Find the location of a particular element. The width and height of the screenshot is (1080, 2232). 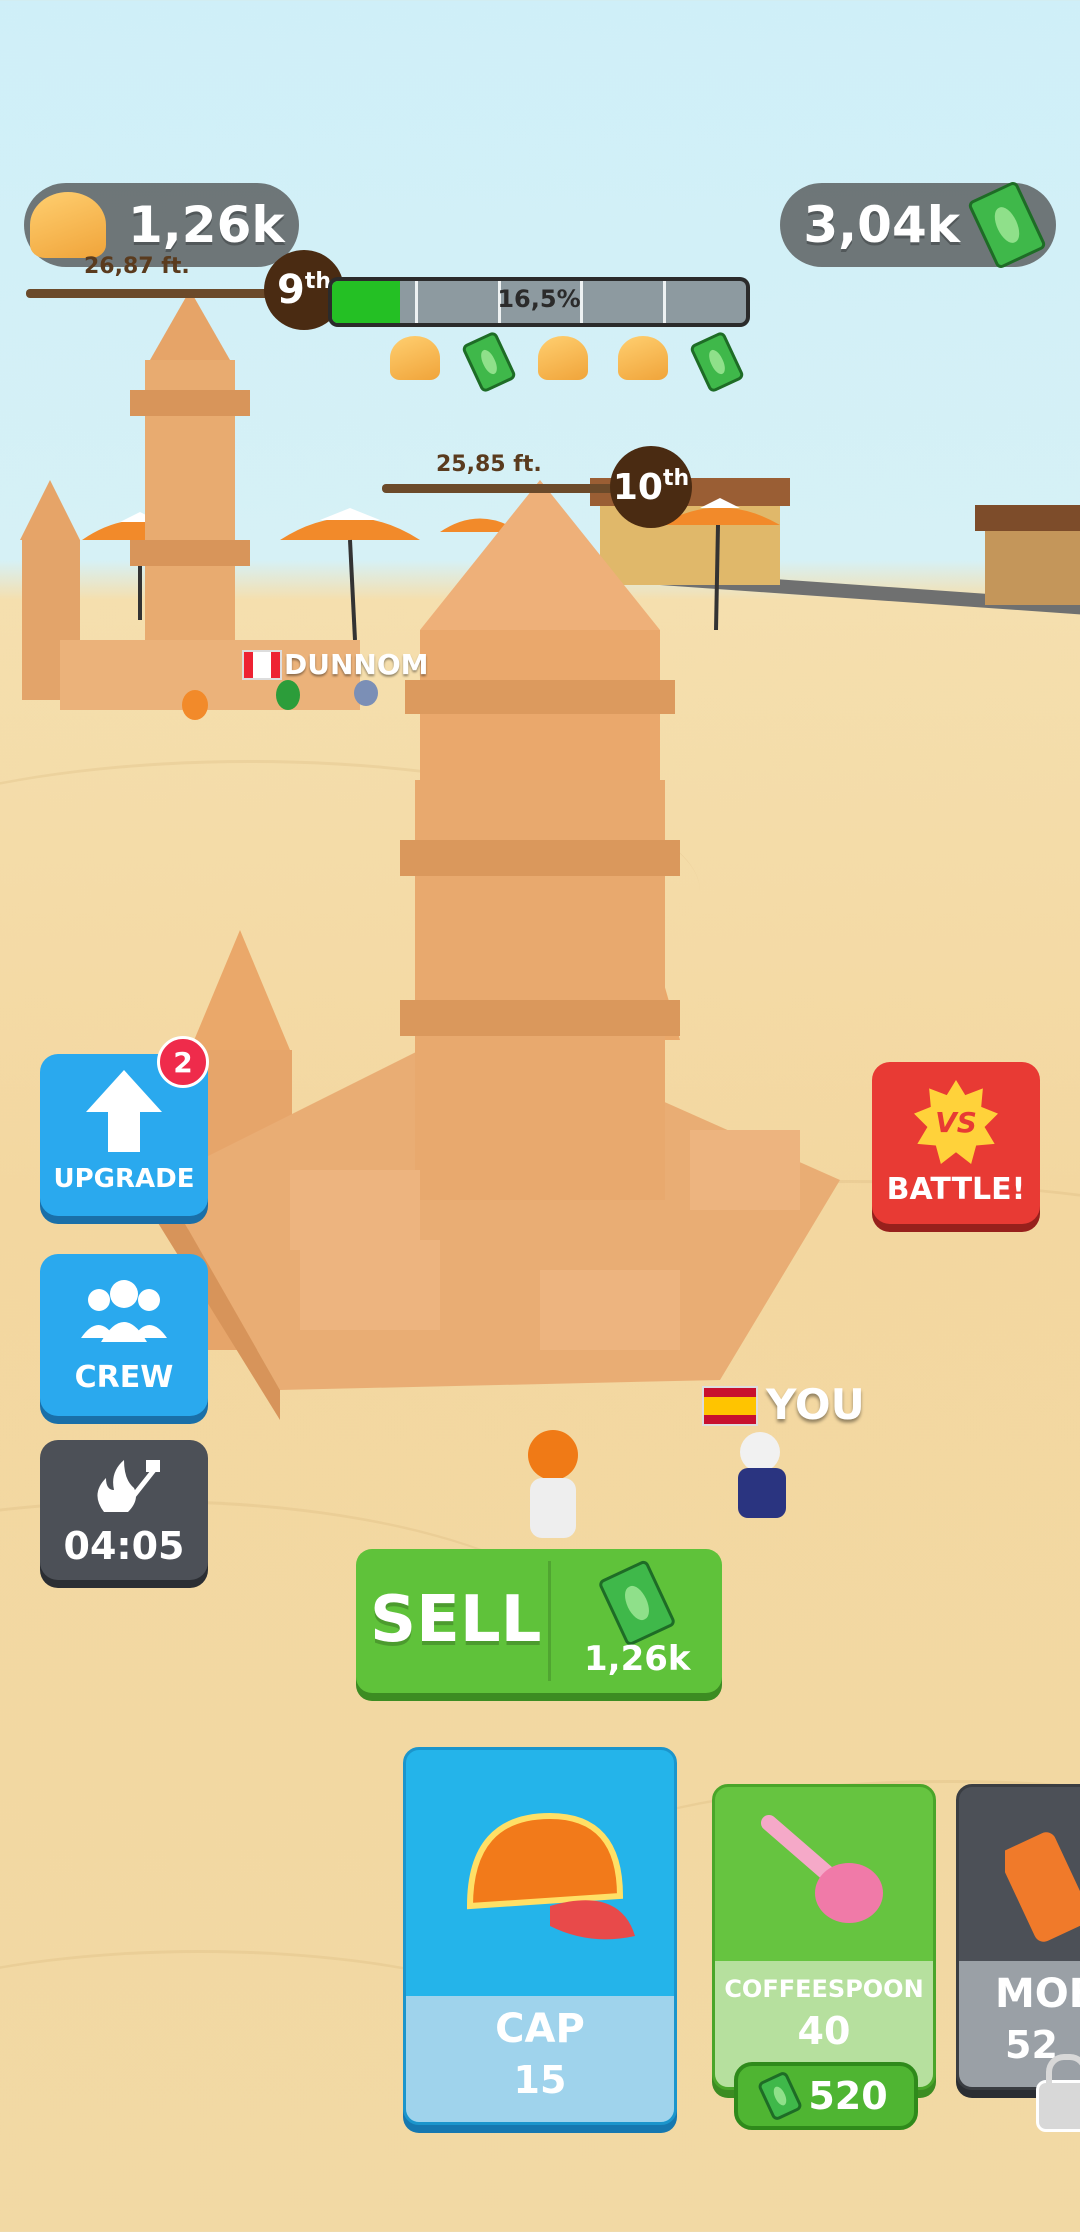

price-amount: 520 is located at coordinates (848, 2096).